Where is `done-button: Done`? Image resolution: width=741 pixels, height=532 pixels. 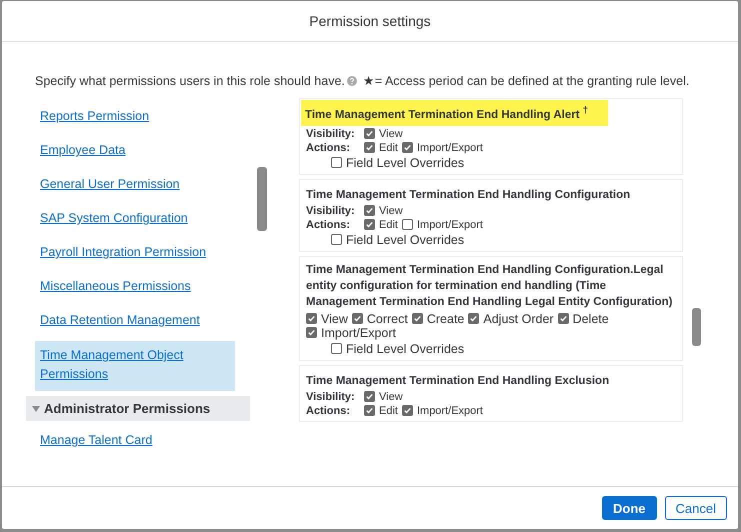
done-button: Done is located at coordinates (629, 508).